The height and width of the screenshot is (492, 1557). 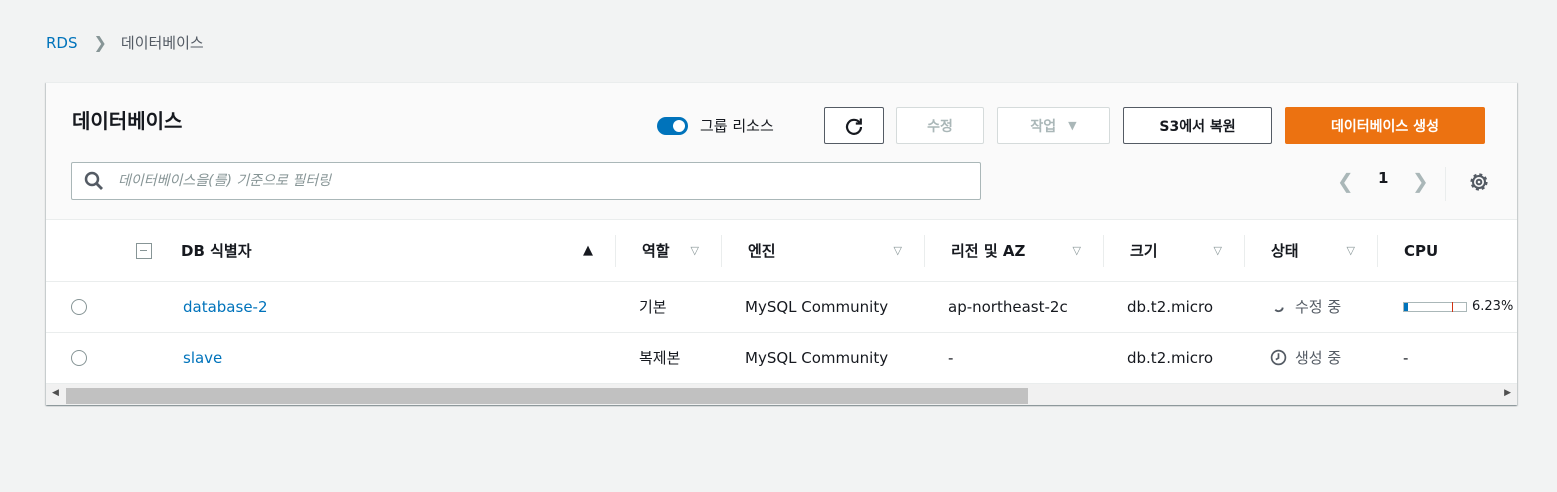 What do you see at coordinates (1173, 251) in the screenshot?
I see `col-size: 크기 ▽` at bounding box center [1173, 251].